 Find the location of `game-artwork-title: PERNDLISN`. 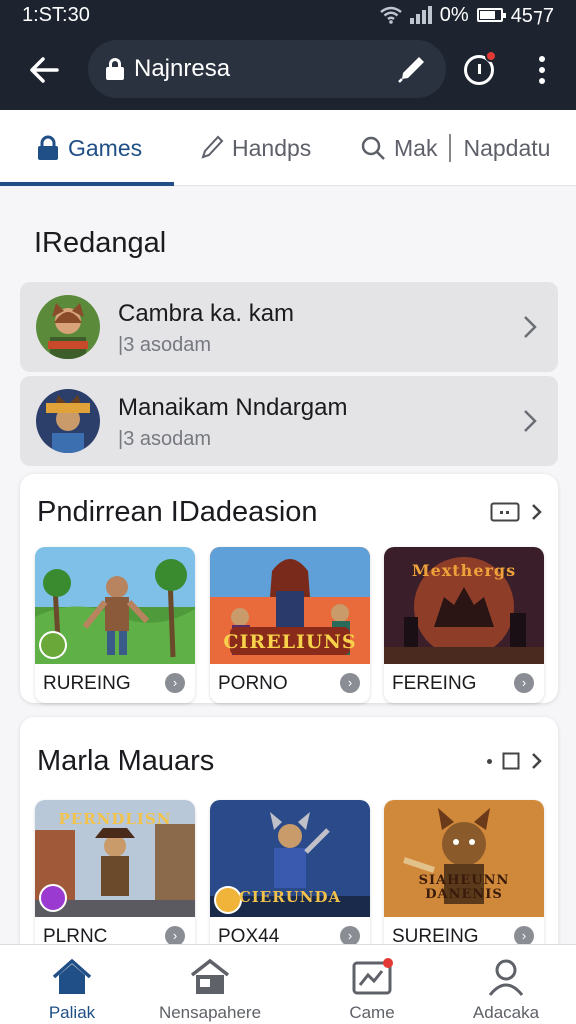

game-artwork-title: PERNDLISN is located at coordinates (115, 819).